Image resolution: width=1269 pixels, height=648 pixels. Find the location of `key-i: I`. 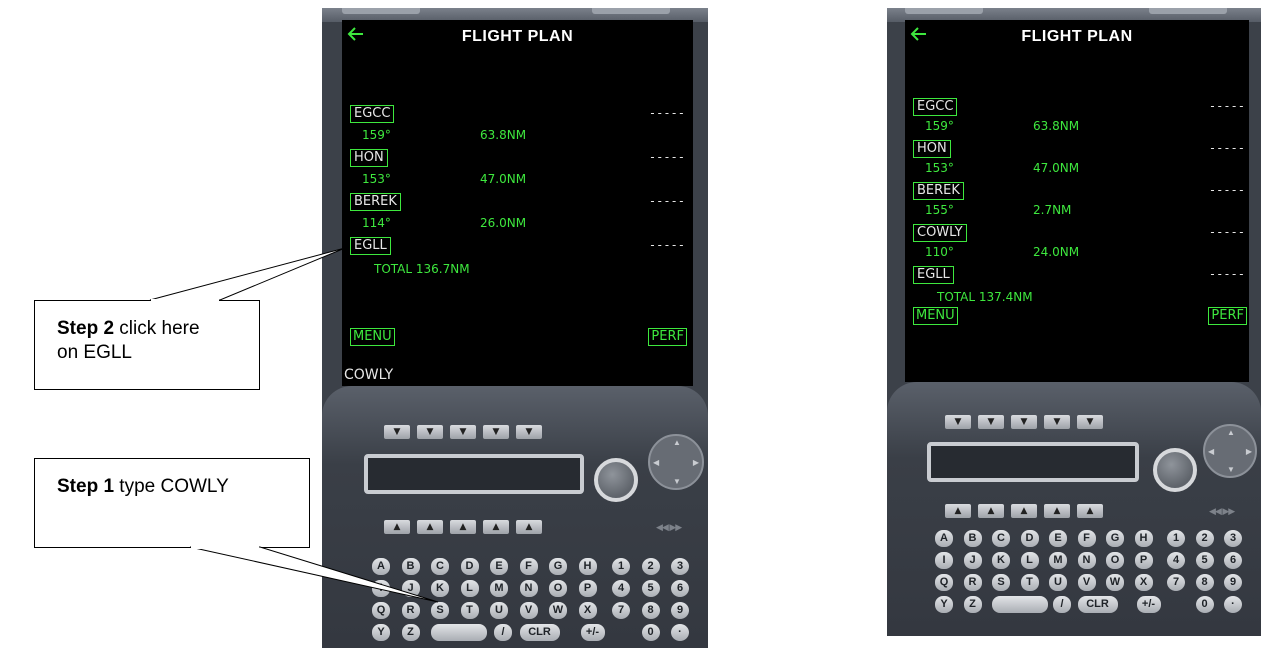

key-i: I is located at coordinates (944, 560).